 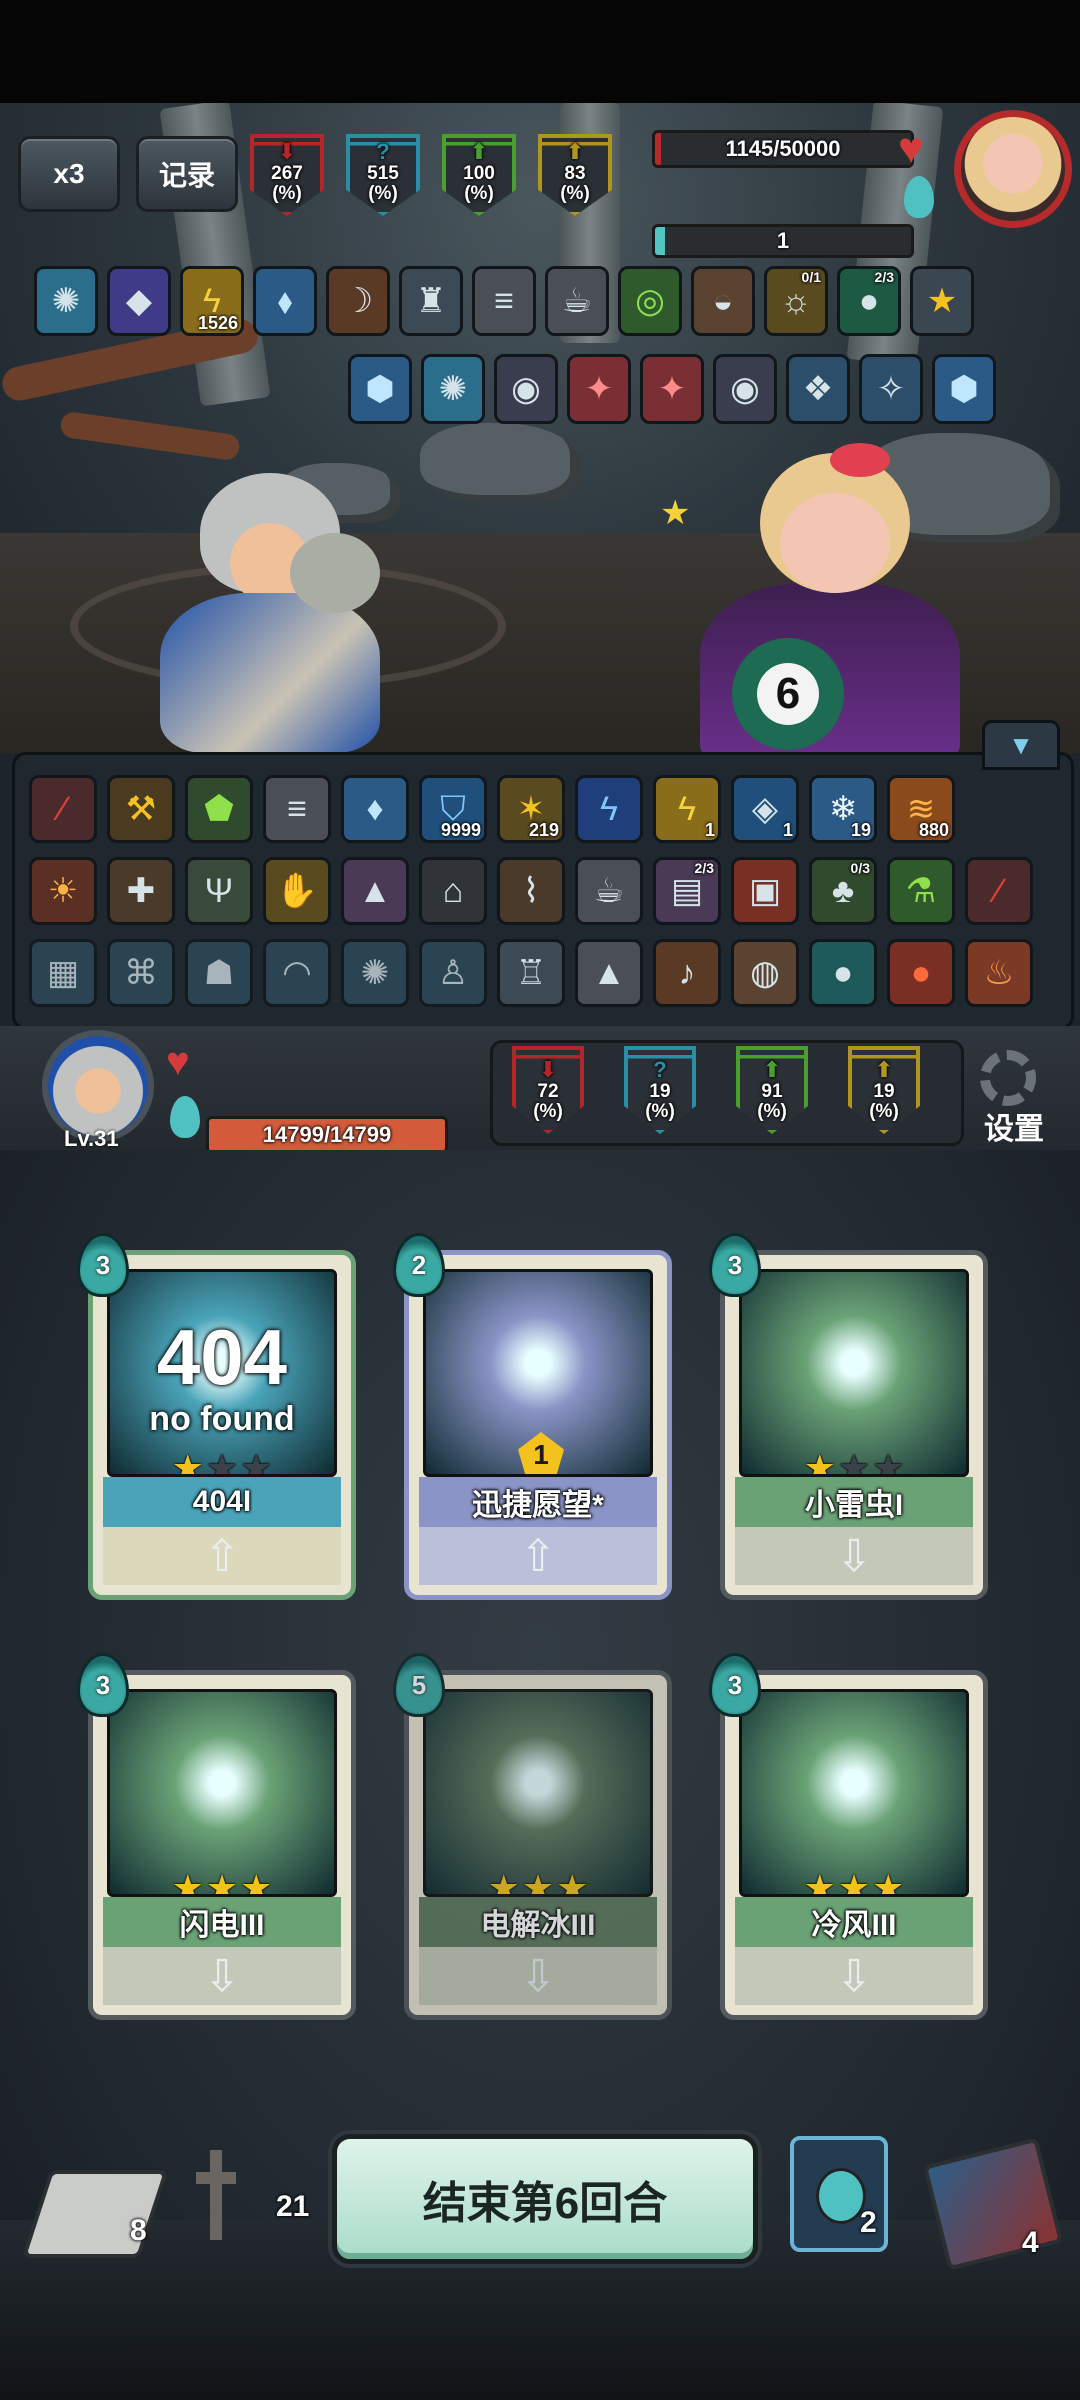 What do you see at coordinates (297, 891) in the screenshot?
I see `gold-hand-icon: ✋` at bounding box center [297, 891].